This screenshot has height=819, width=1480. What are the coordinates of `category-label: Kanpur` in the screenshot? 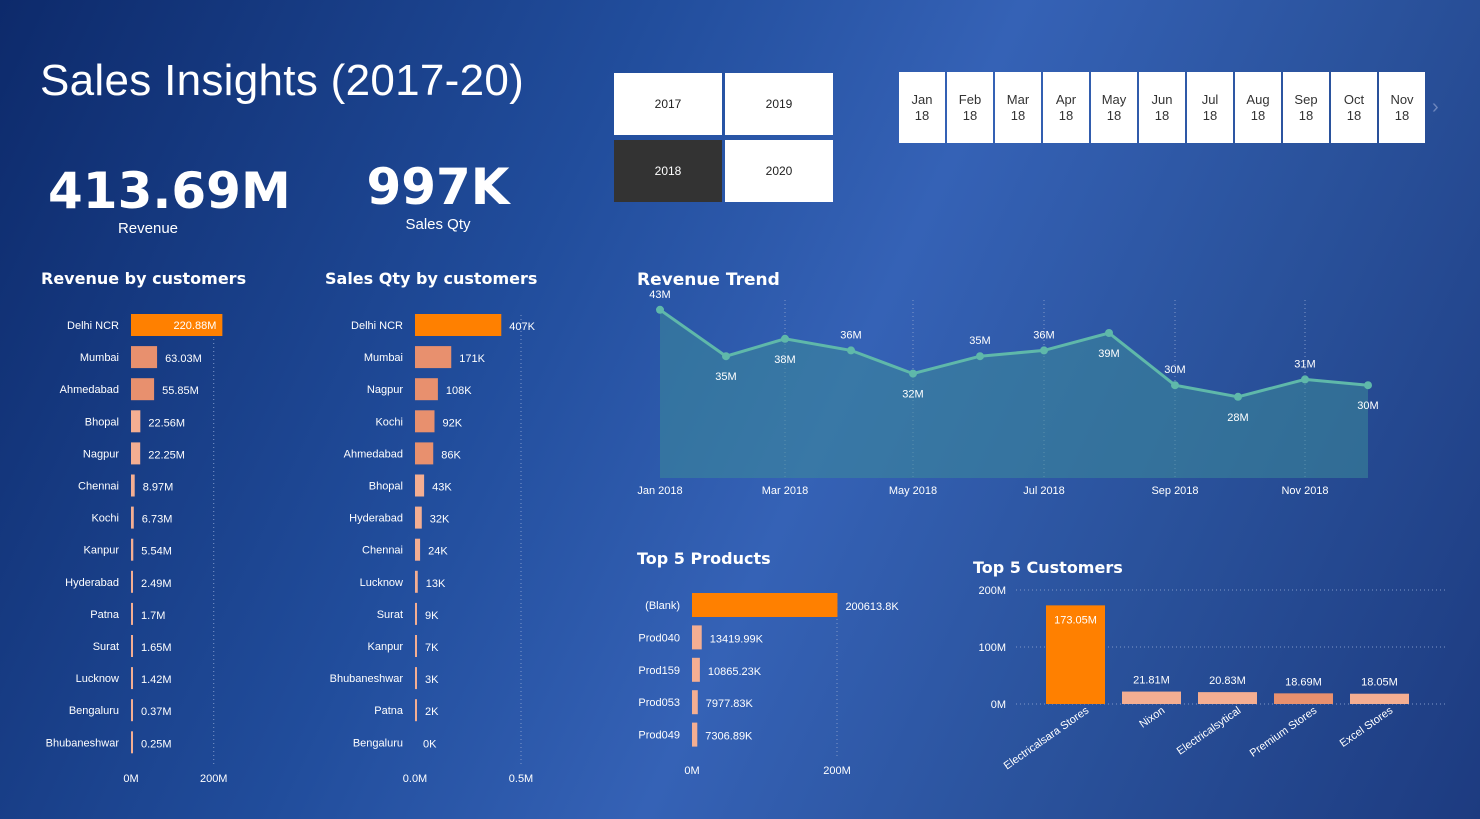 It's located at (386, 647).